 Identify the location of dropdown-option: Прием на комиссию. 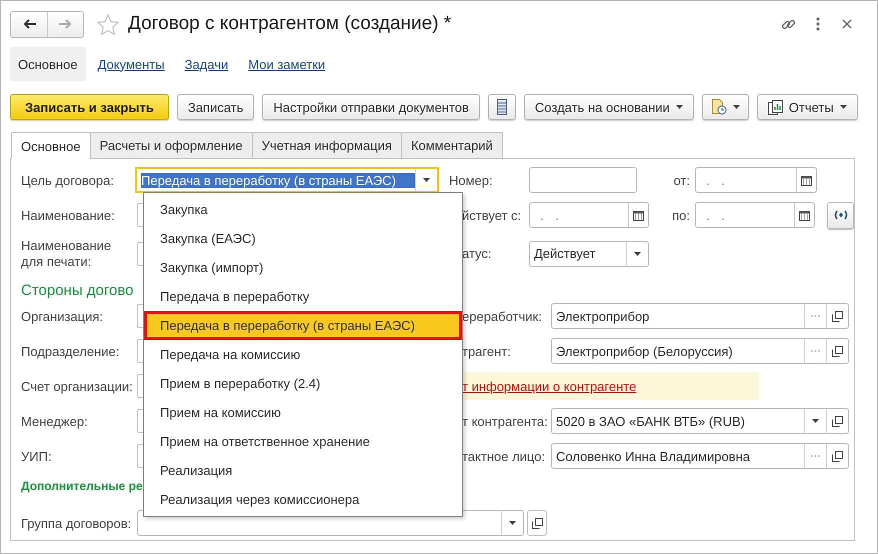
(303, 412).